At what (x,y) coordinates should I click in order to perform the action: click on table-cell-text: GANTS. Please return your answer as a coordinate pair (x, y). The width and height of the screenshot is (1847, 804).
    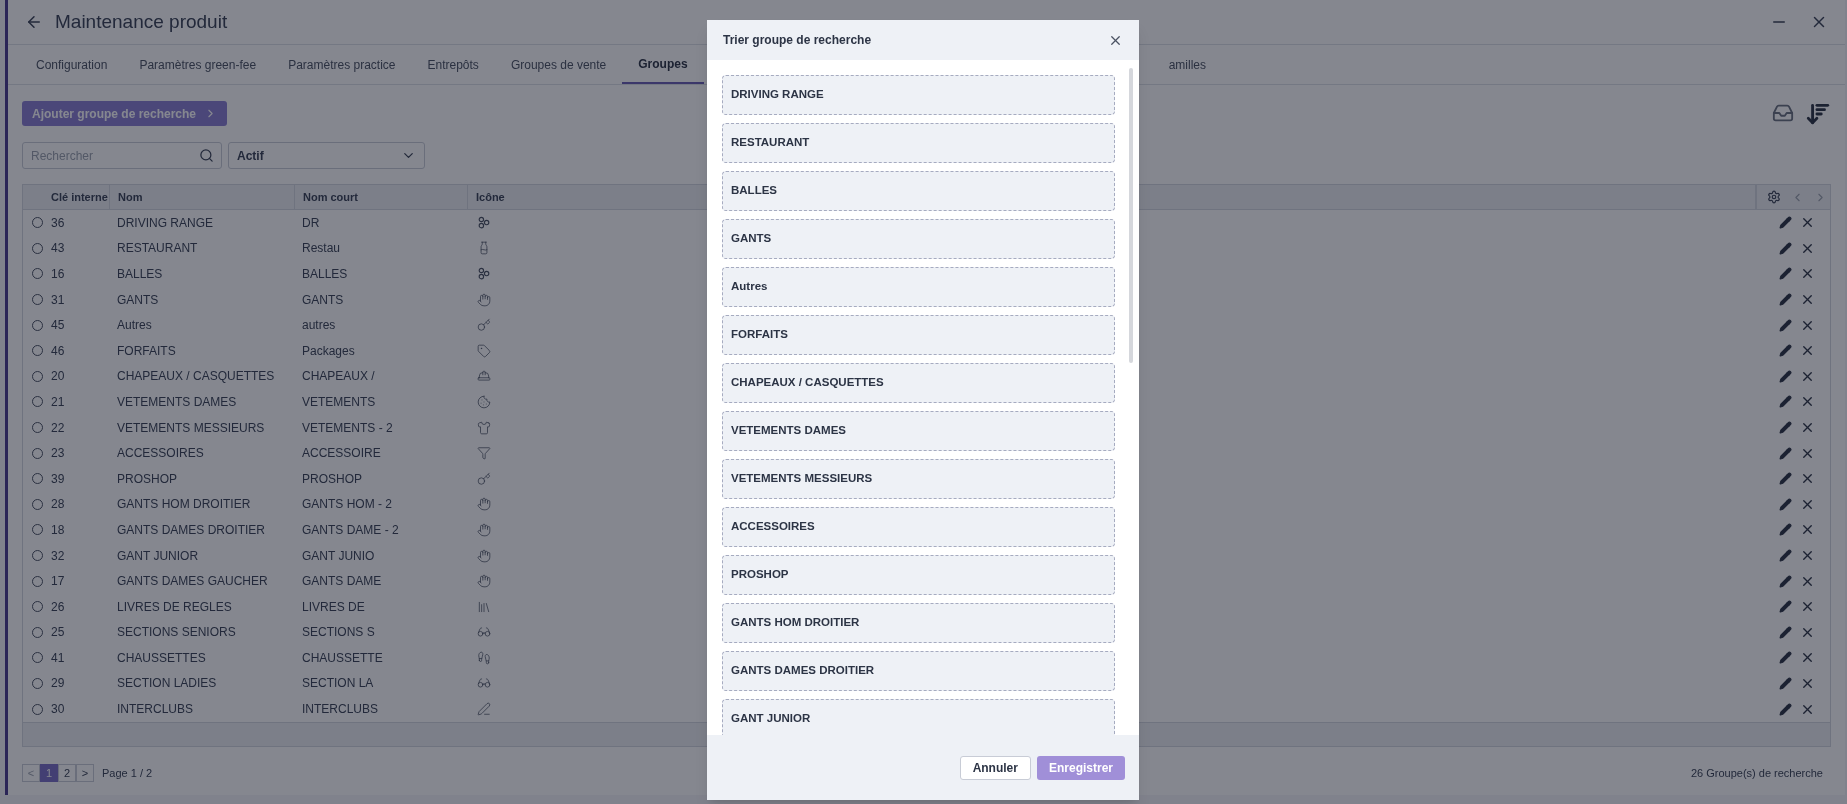
    Looking at the image, I should click on (323, 300).